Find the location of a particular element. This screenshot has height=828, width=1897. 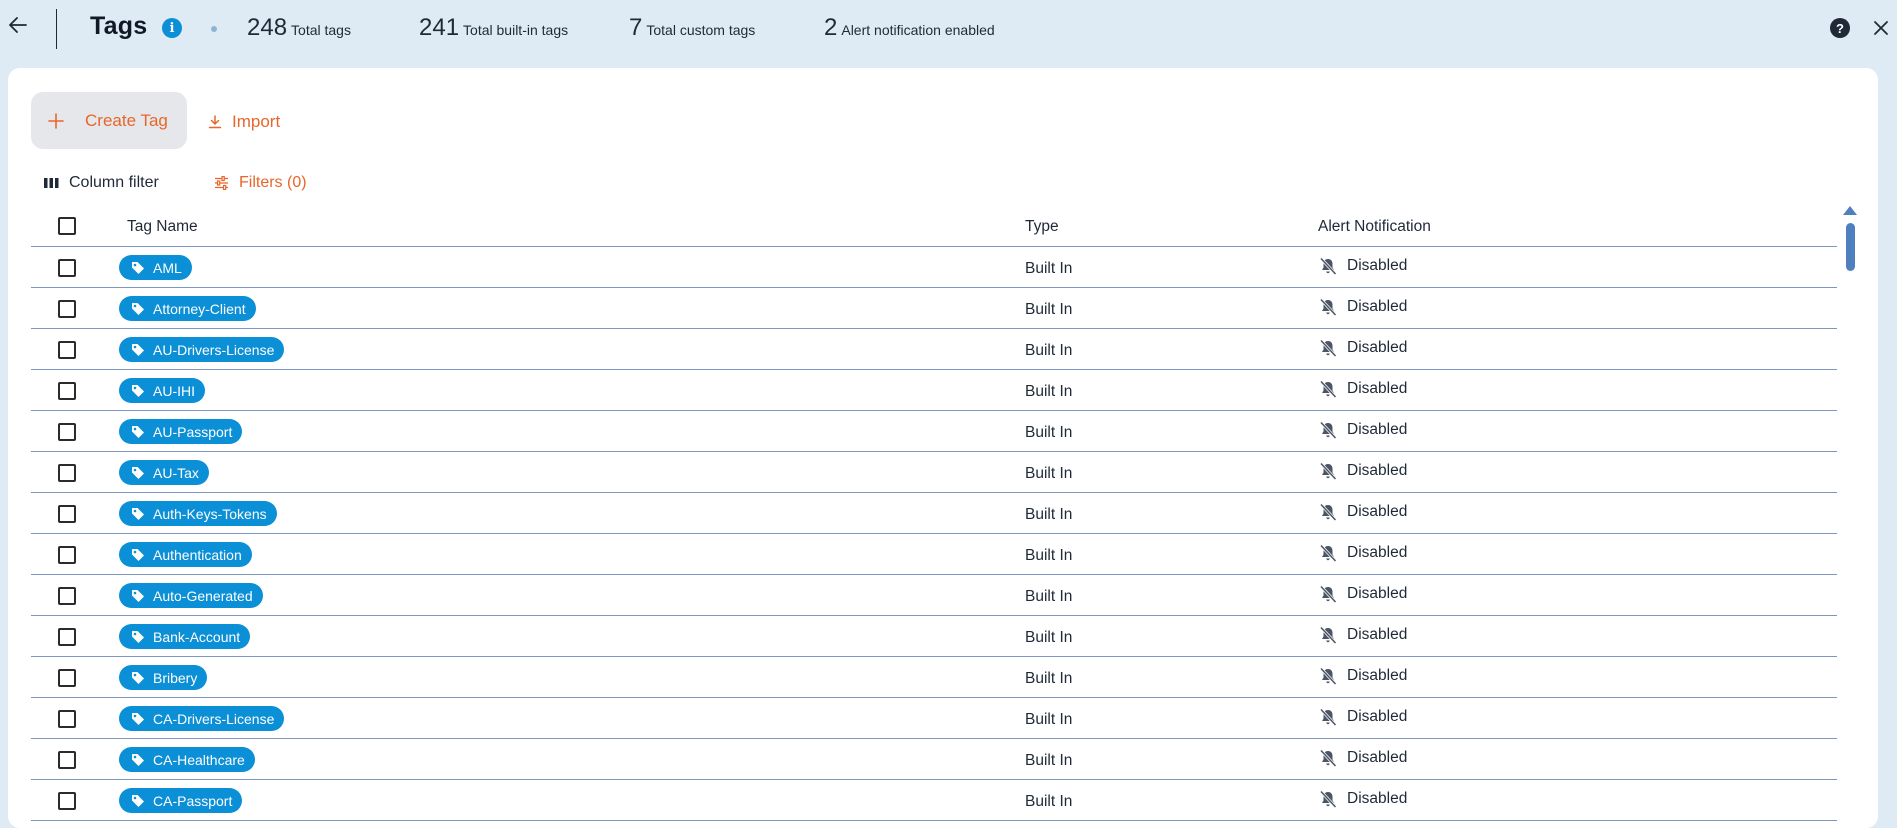

header-divider is located at coordinates (56, 29).